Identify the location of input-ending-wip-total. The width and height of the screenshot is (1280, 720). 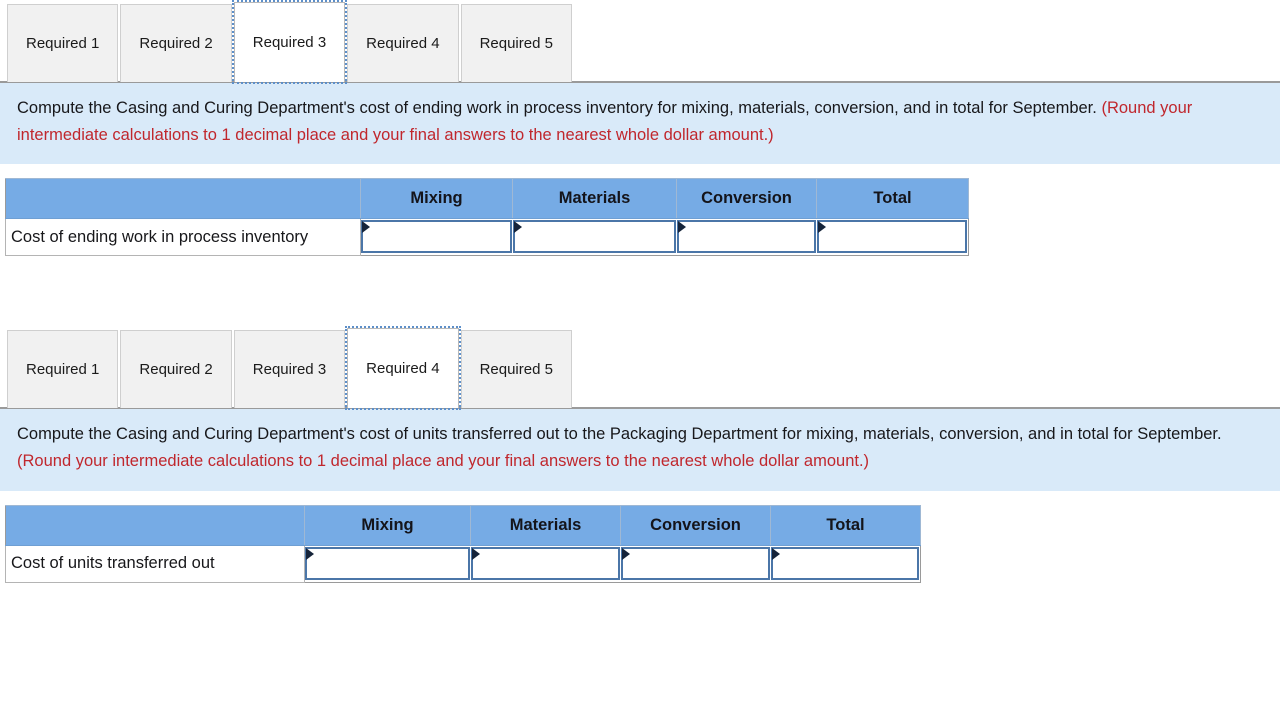
(891, 237).